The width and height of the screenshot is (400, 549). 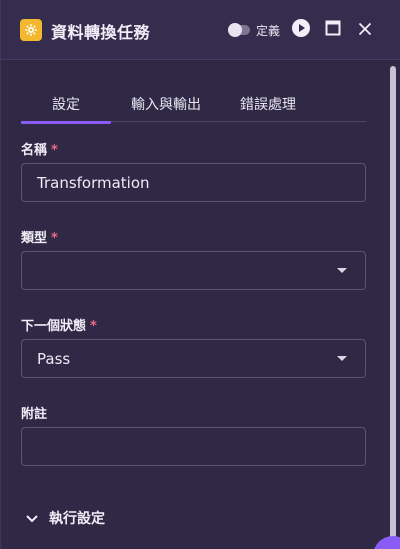 I want to click on tab-settings: 設定, so click(x=66, y=105).